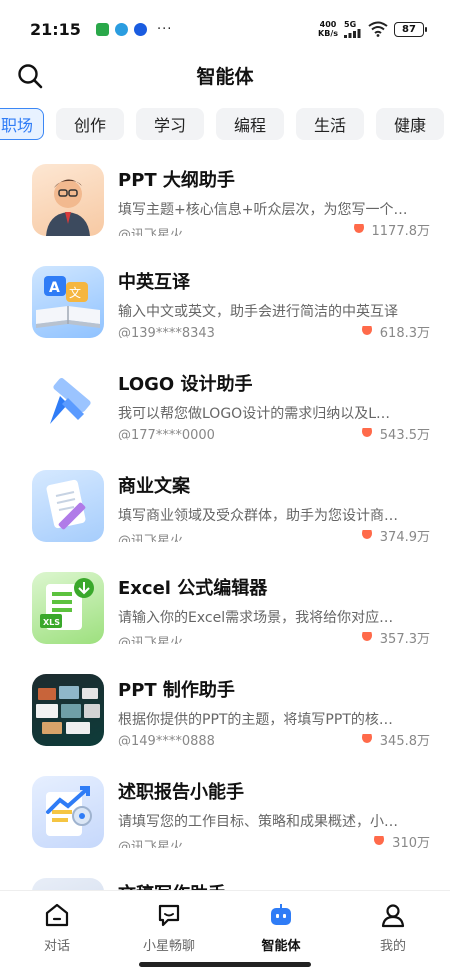  What do you see at coordinates (170, 124) in the screenshot?
I see `tab-learning: 学习` at bounding box center [170, 124].